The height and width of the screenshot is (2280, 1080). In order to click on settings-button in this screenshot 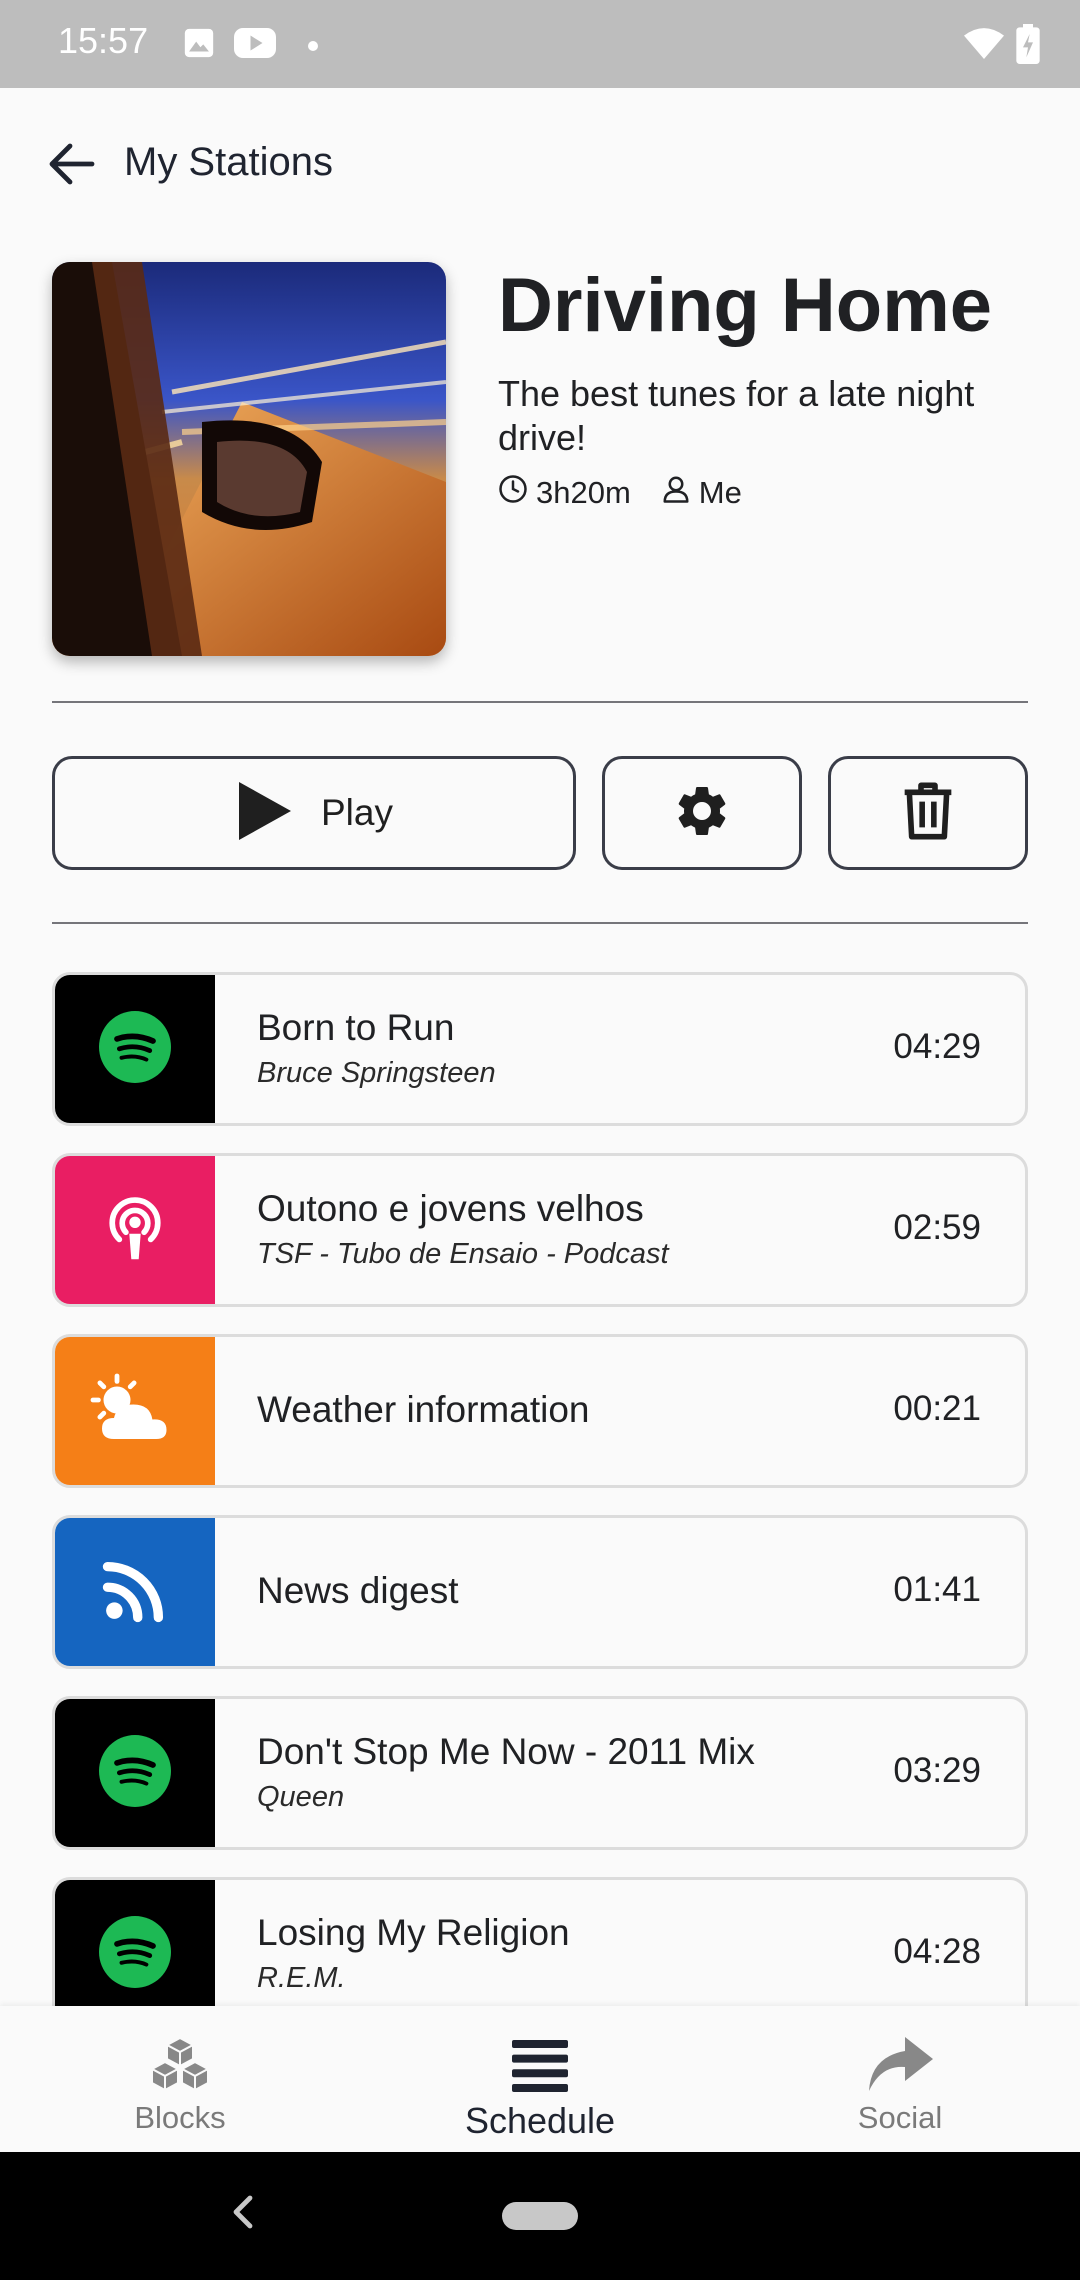, I will do `click(702, 813)`.